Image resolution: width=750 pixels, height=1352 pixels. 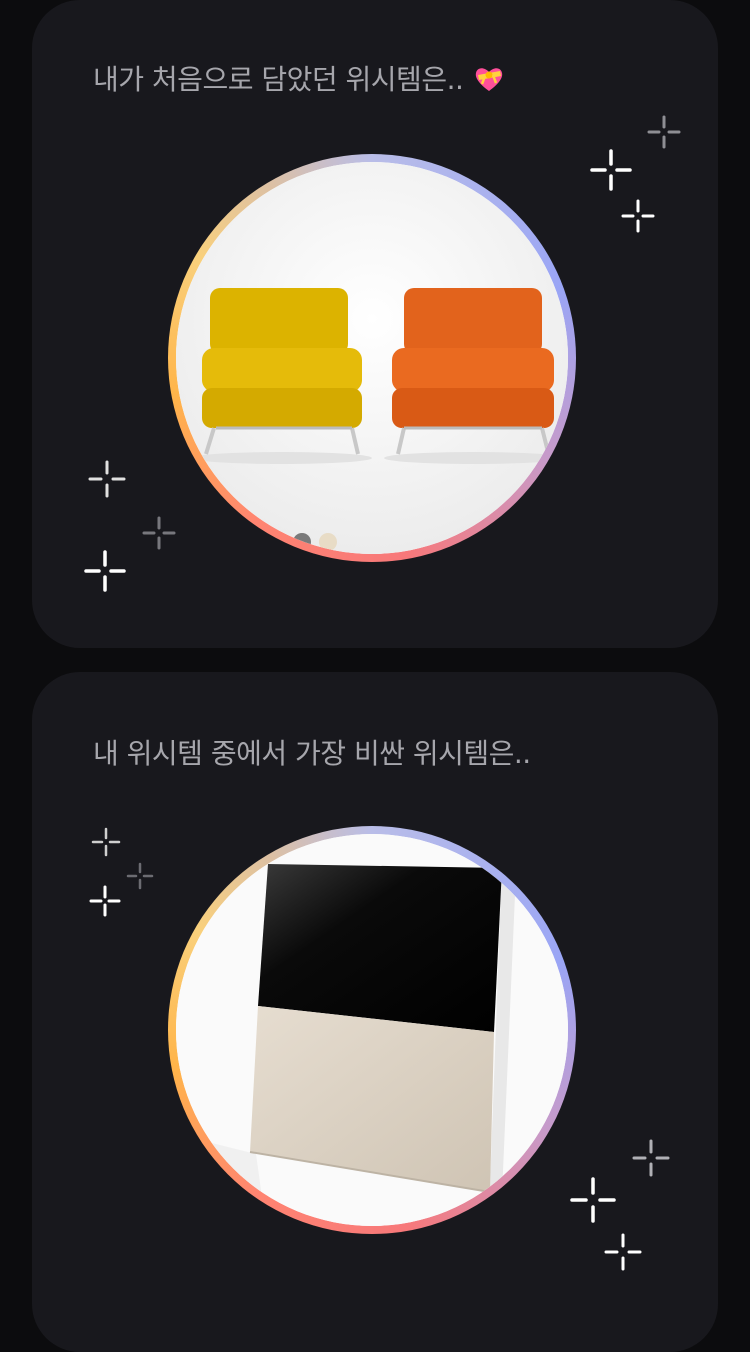 What do you see at coordinates (278, 79) in the screenshot?
I see `first-wish-item-title-text: 내가 처음으로 담았던 위시템은..` at bounding box center [278, 79].